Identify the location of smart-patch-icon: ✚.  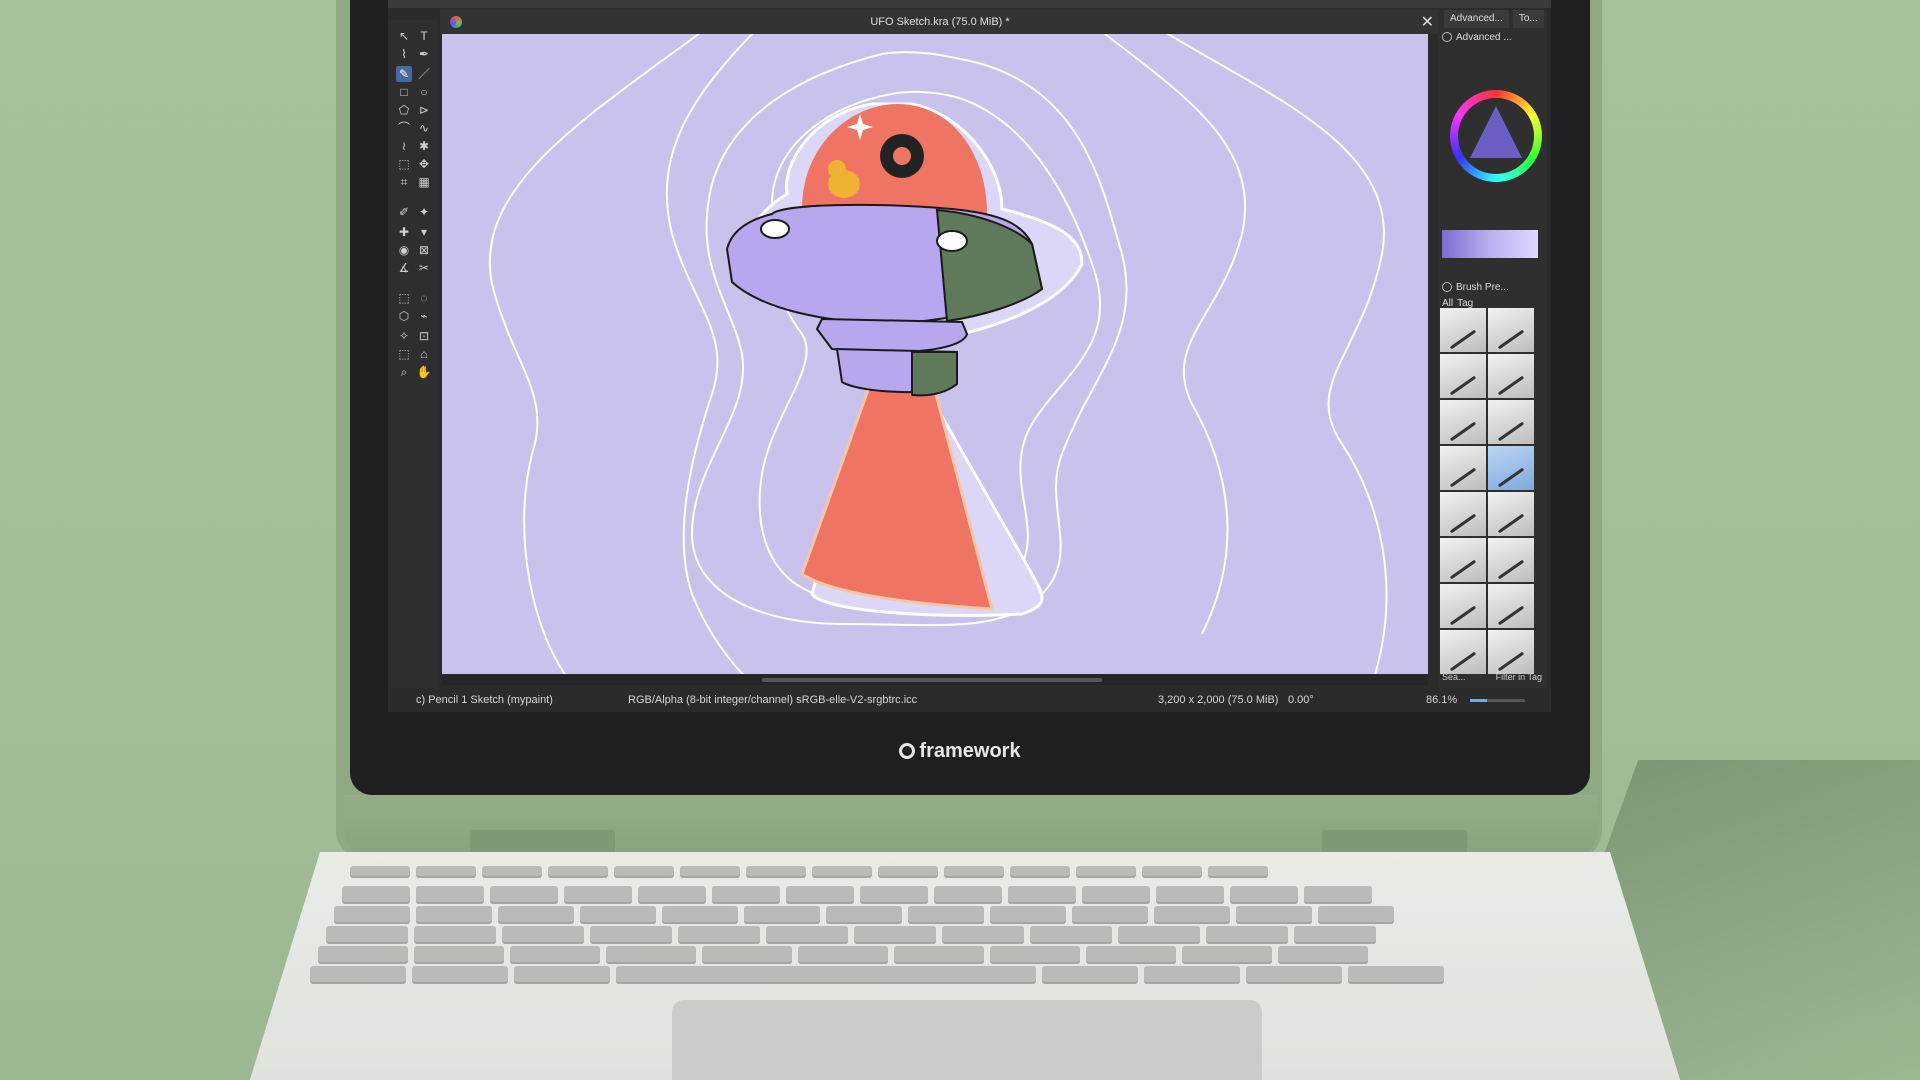
(404, 232).